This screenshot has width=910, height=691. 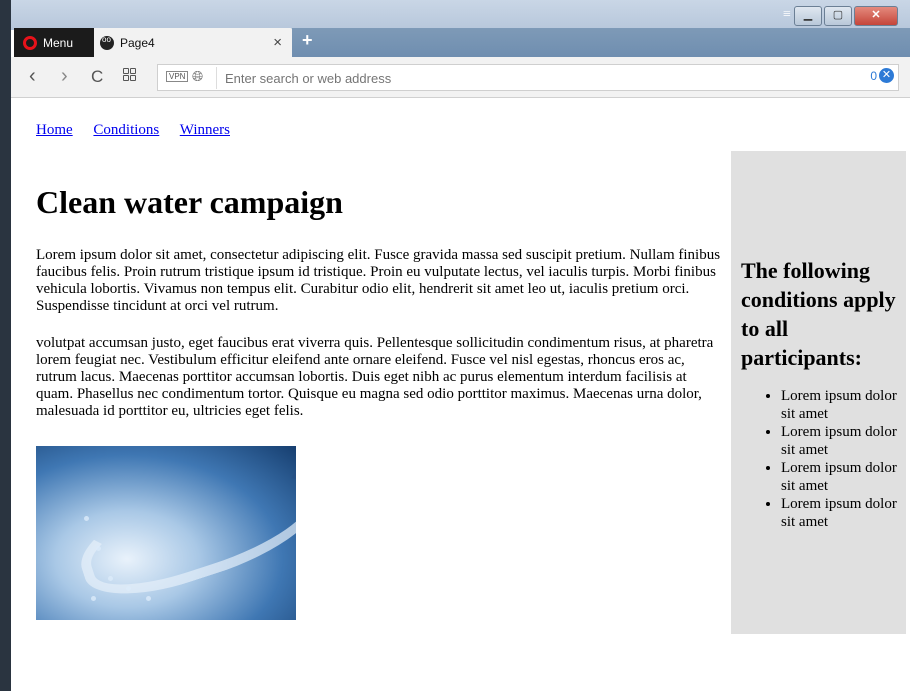 What do you see at coordinates (177, 76) in the screenshot?
I see `vpn-badge: VPN` at bounding box center [177, 76].